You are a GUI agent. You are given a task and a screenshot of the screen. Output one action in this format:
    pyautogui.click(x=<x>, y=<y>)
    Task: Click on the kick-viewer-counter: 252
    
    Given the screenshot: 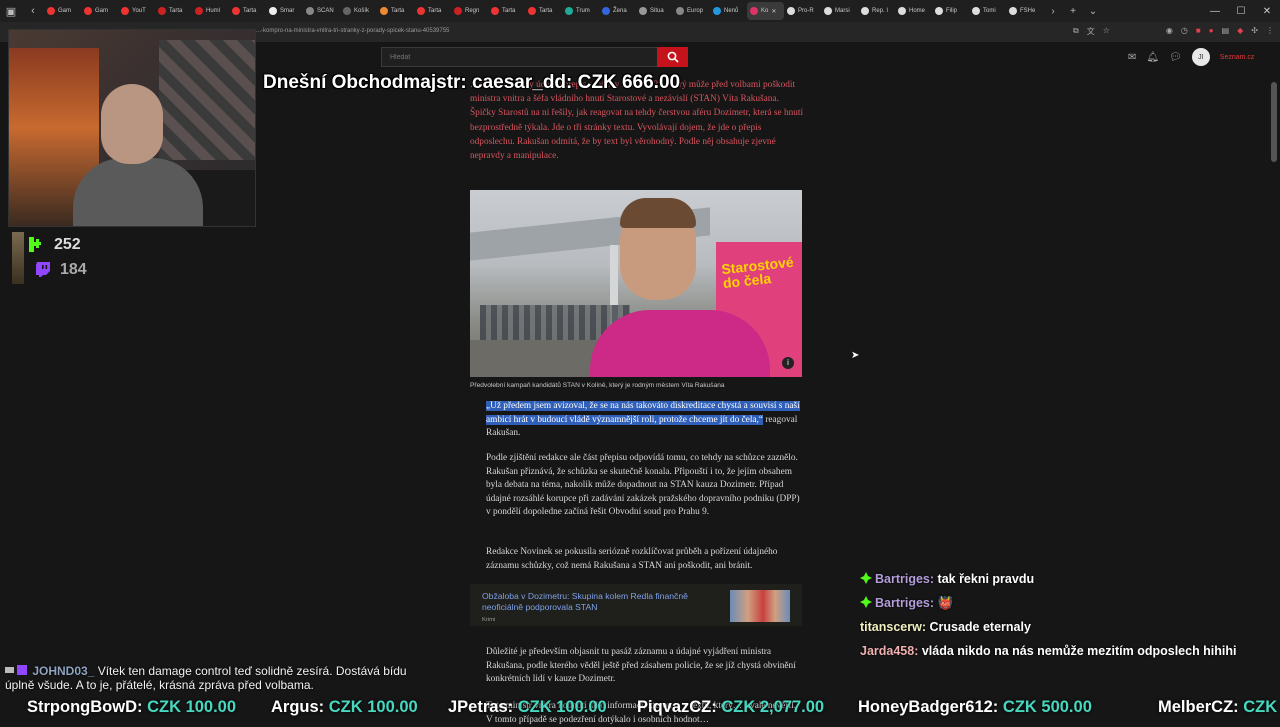 What is the action you would take?
    pyautogui.click(x=49, y=244)
    